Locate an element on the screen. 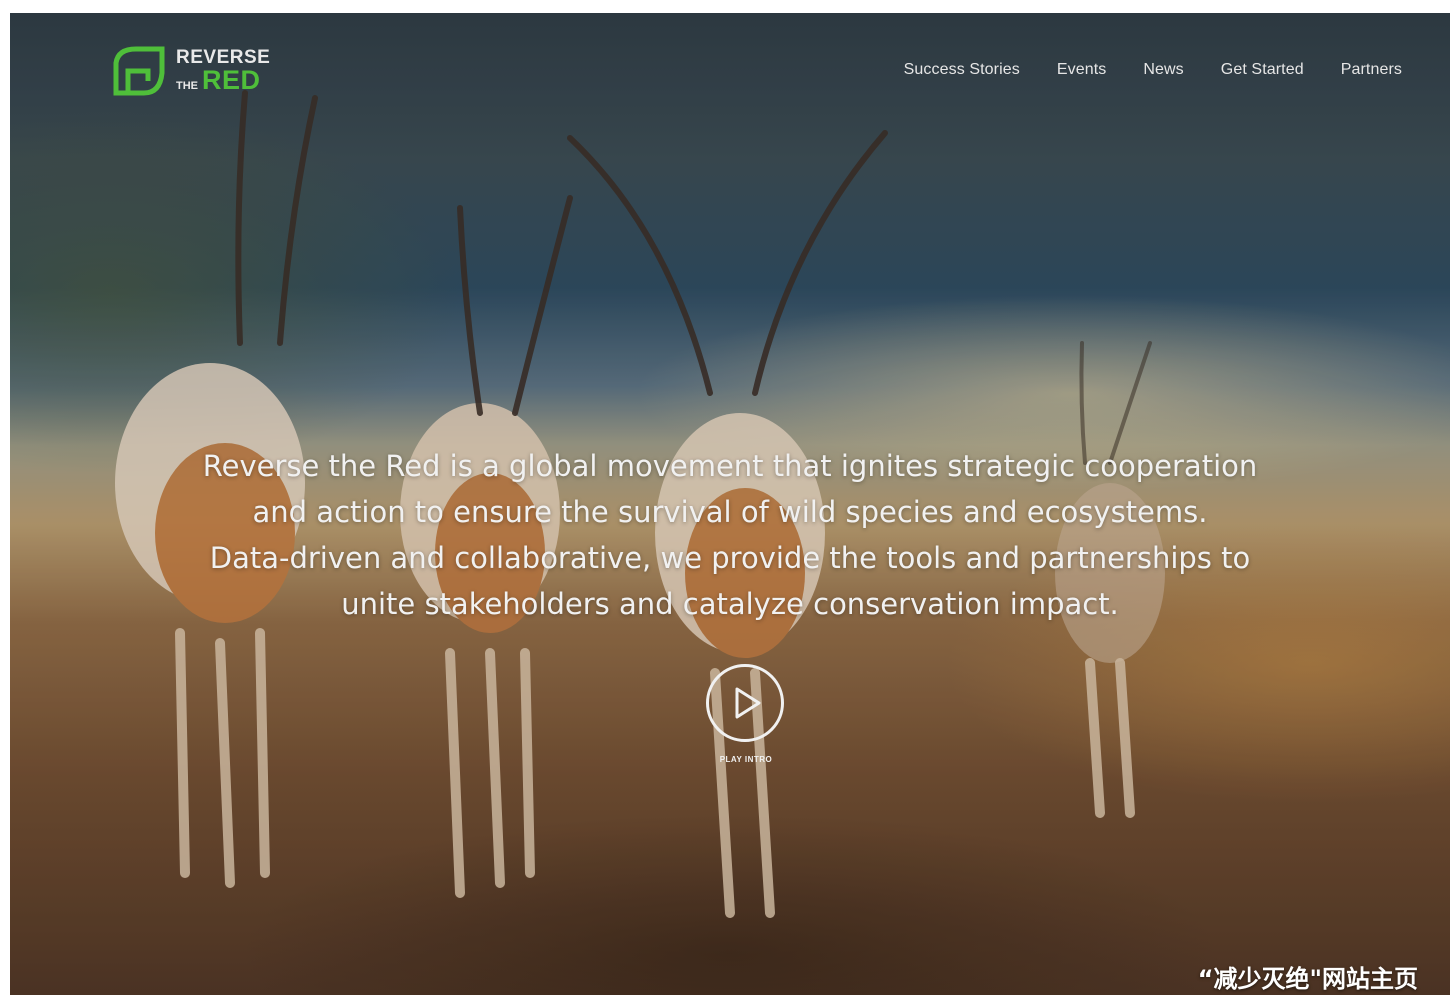  brand-name-the: THE is located at coordinates (187, 86).